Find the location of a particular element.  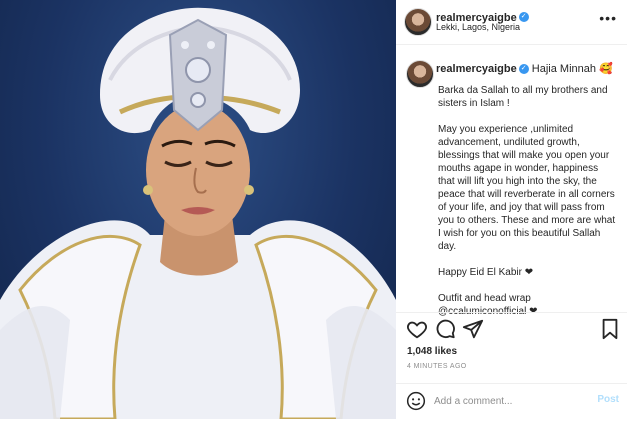

comment-bubble-icon is located at coordinates (445, 329).